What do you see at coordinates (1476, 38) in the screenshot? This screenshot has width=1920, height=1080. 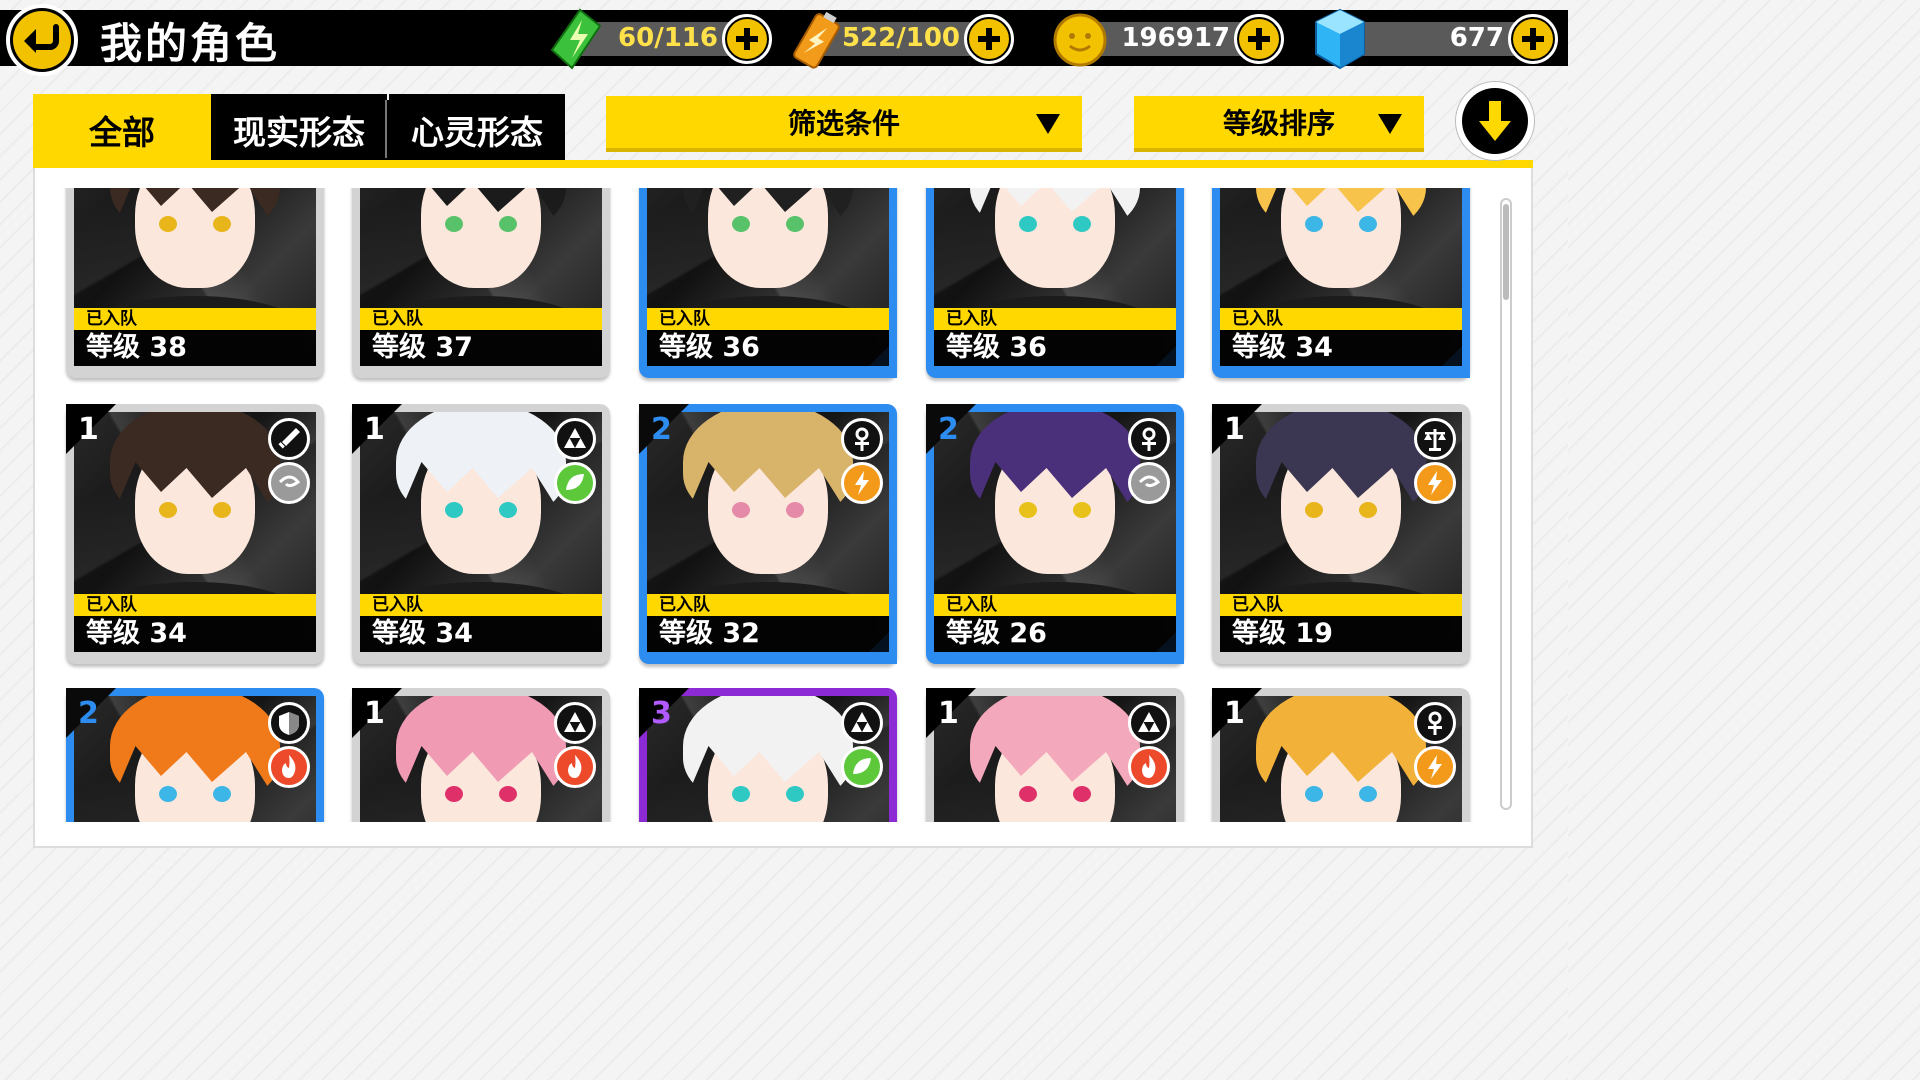 I see `gem-value: 677` at bounding box center [1476, 38].